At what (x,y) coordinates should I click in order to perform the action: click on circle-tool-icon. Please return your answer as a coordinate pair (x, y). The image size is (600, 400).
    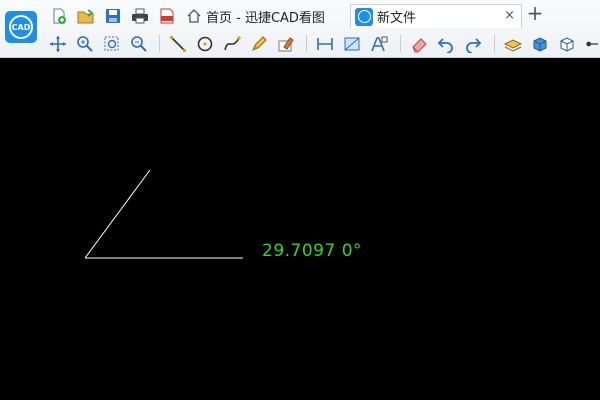
    Looking at the image, I should click on (205, 44).